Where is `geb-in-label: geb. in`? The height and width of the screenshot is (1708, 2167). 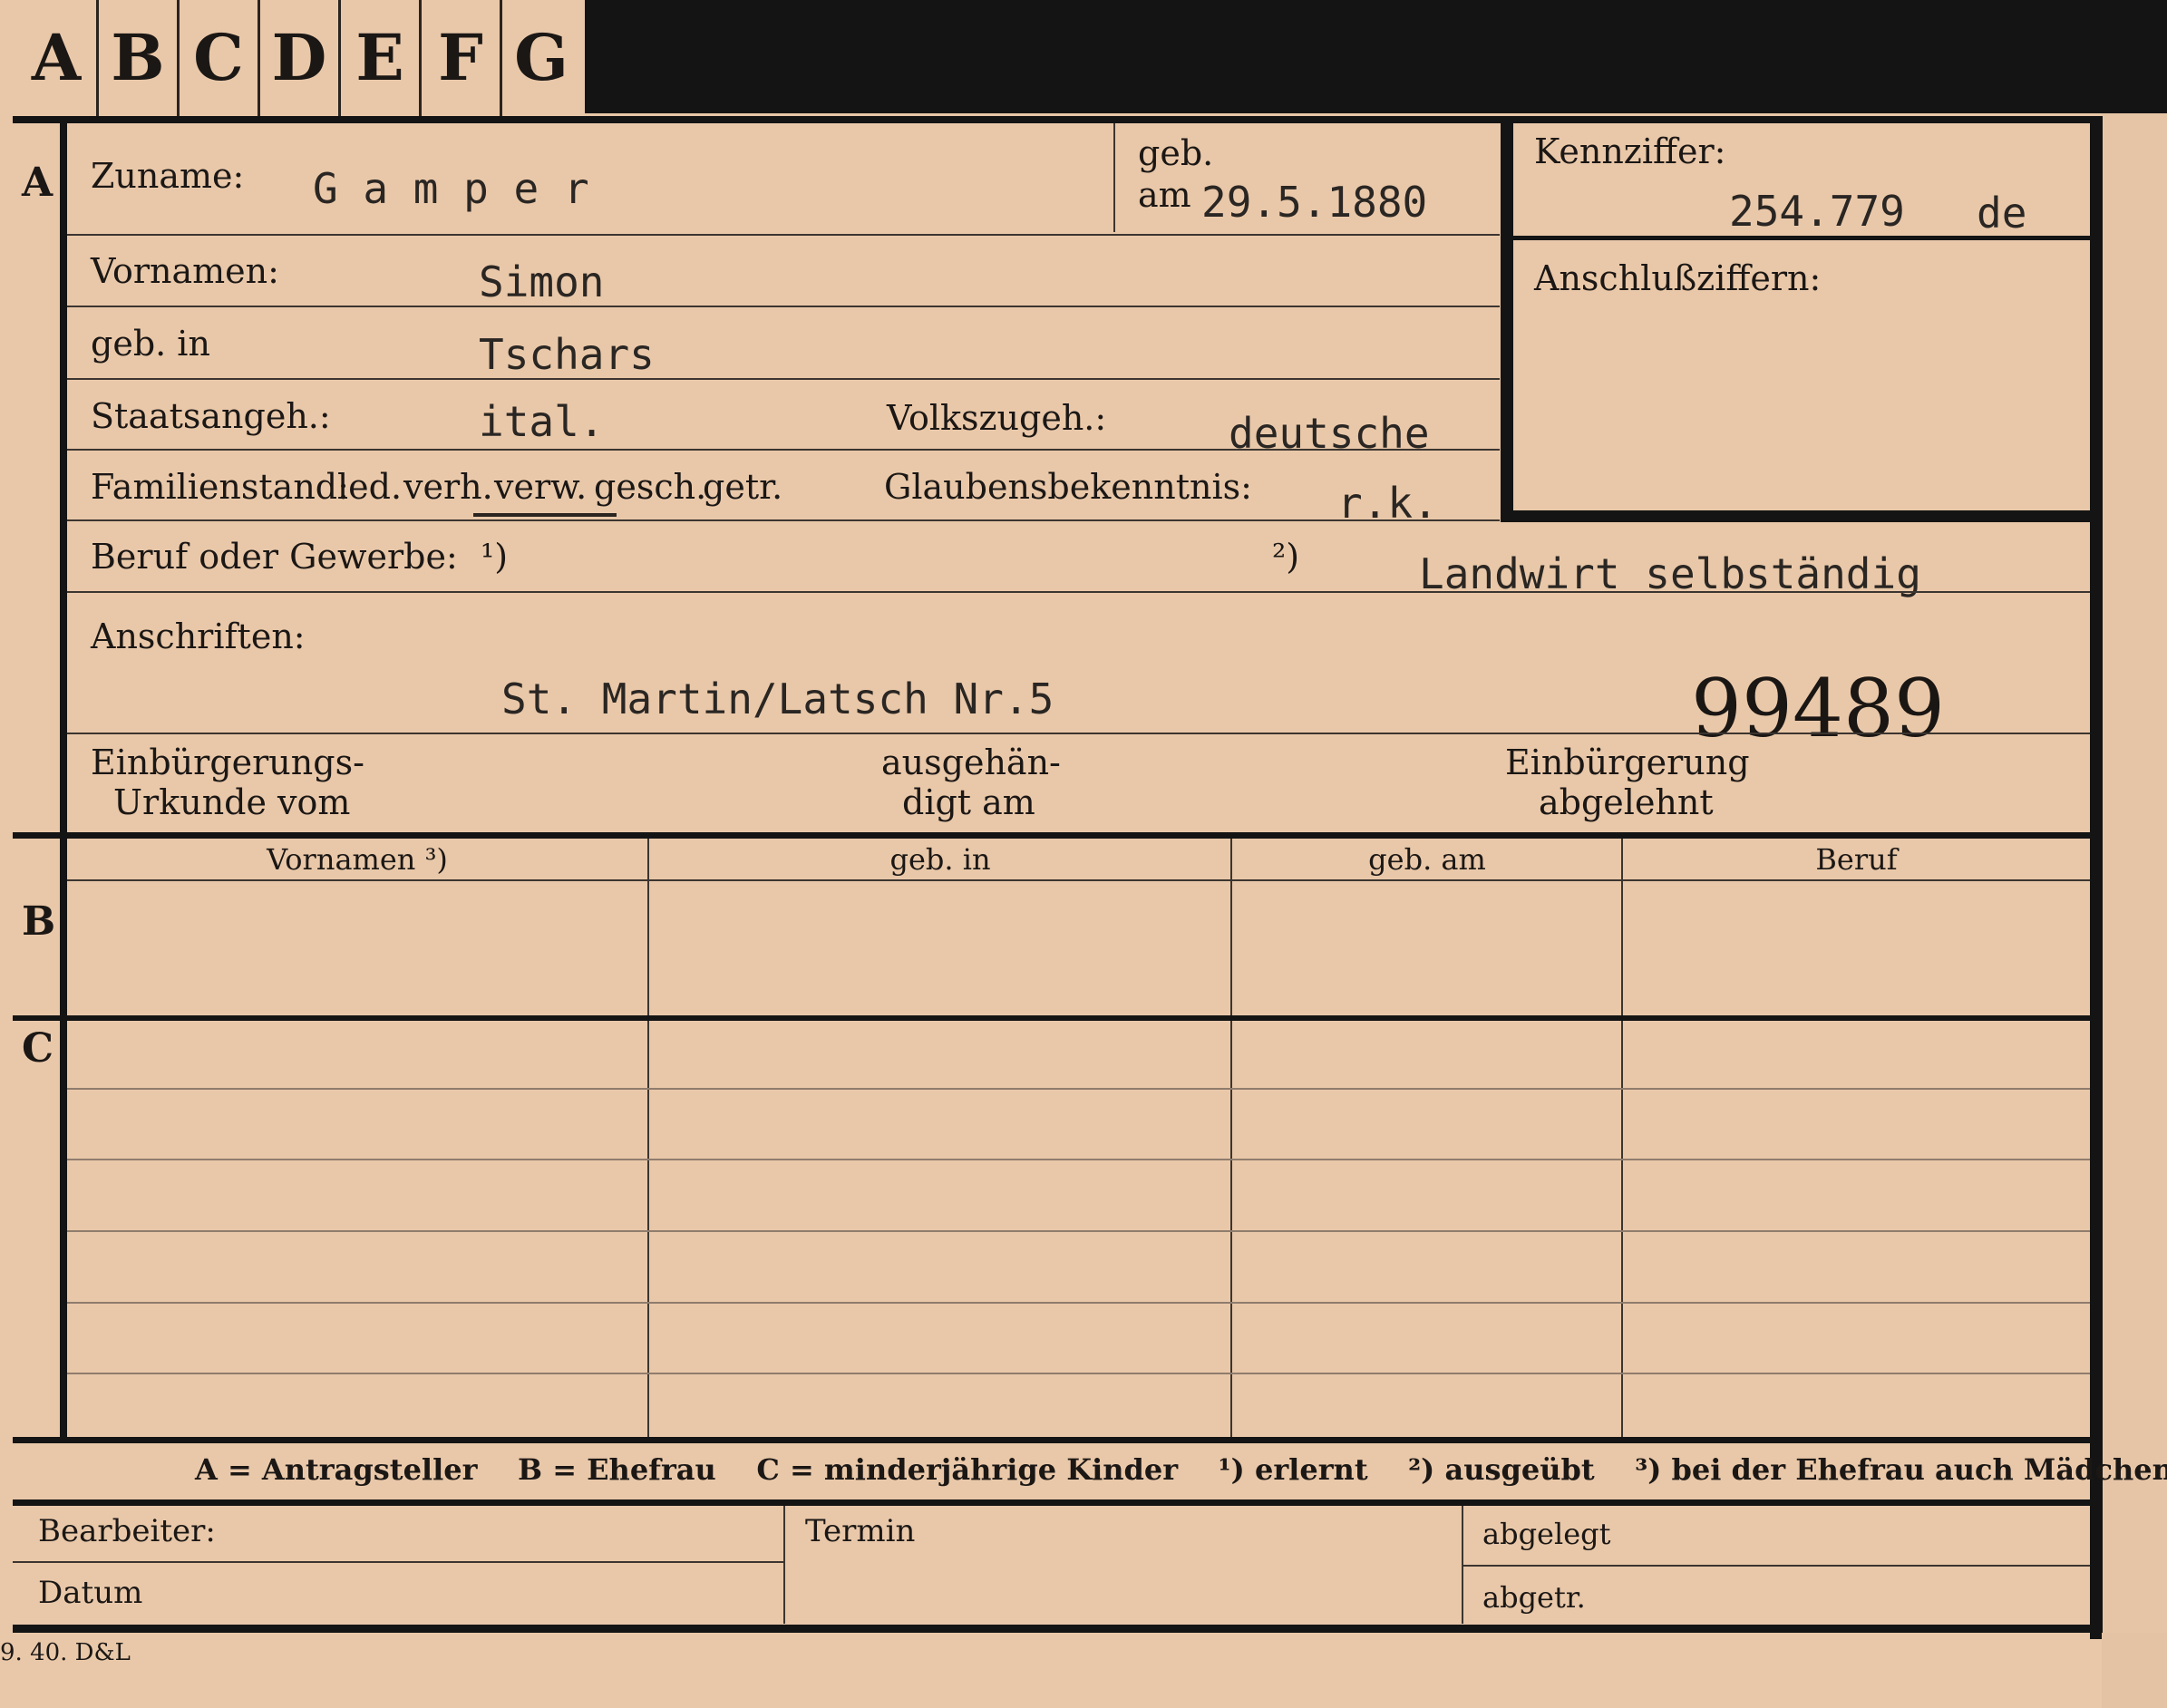 geb-in-label: geb. in is located at coordinates (151, 344).